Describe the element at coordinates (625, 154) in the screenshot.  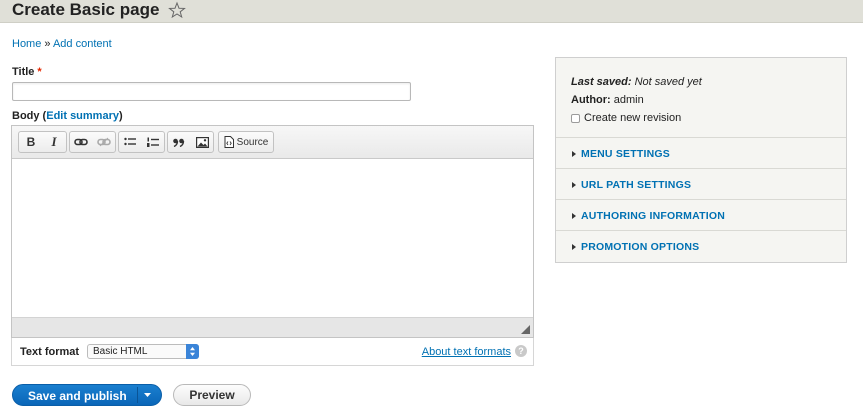
I see `menu-settings-label: MENU SETTINGS` at that location.